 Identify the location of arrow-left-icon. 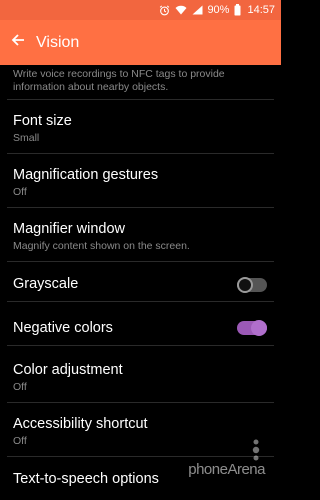
(18, 42).